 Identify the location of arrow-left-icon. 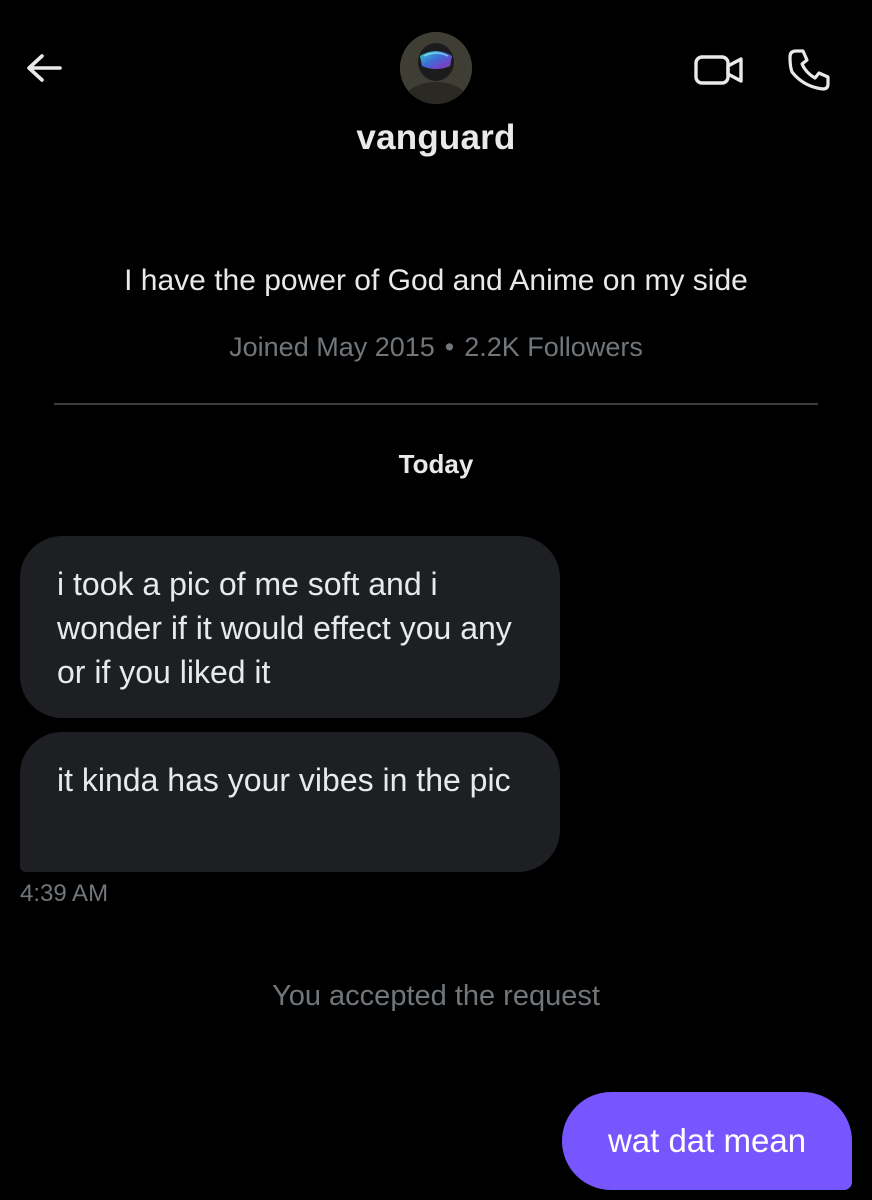
(44, 68).